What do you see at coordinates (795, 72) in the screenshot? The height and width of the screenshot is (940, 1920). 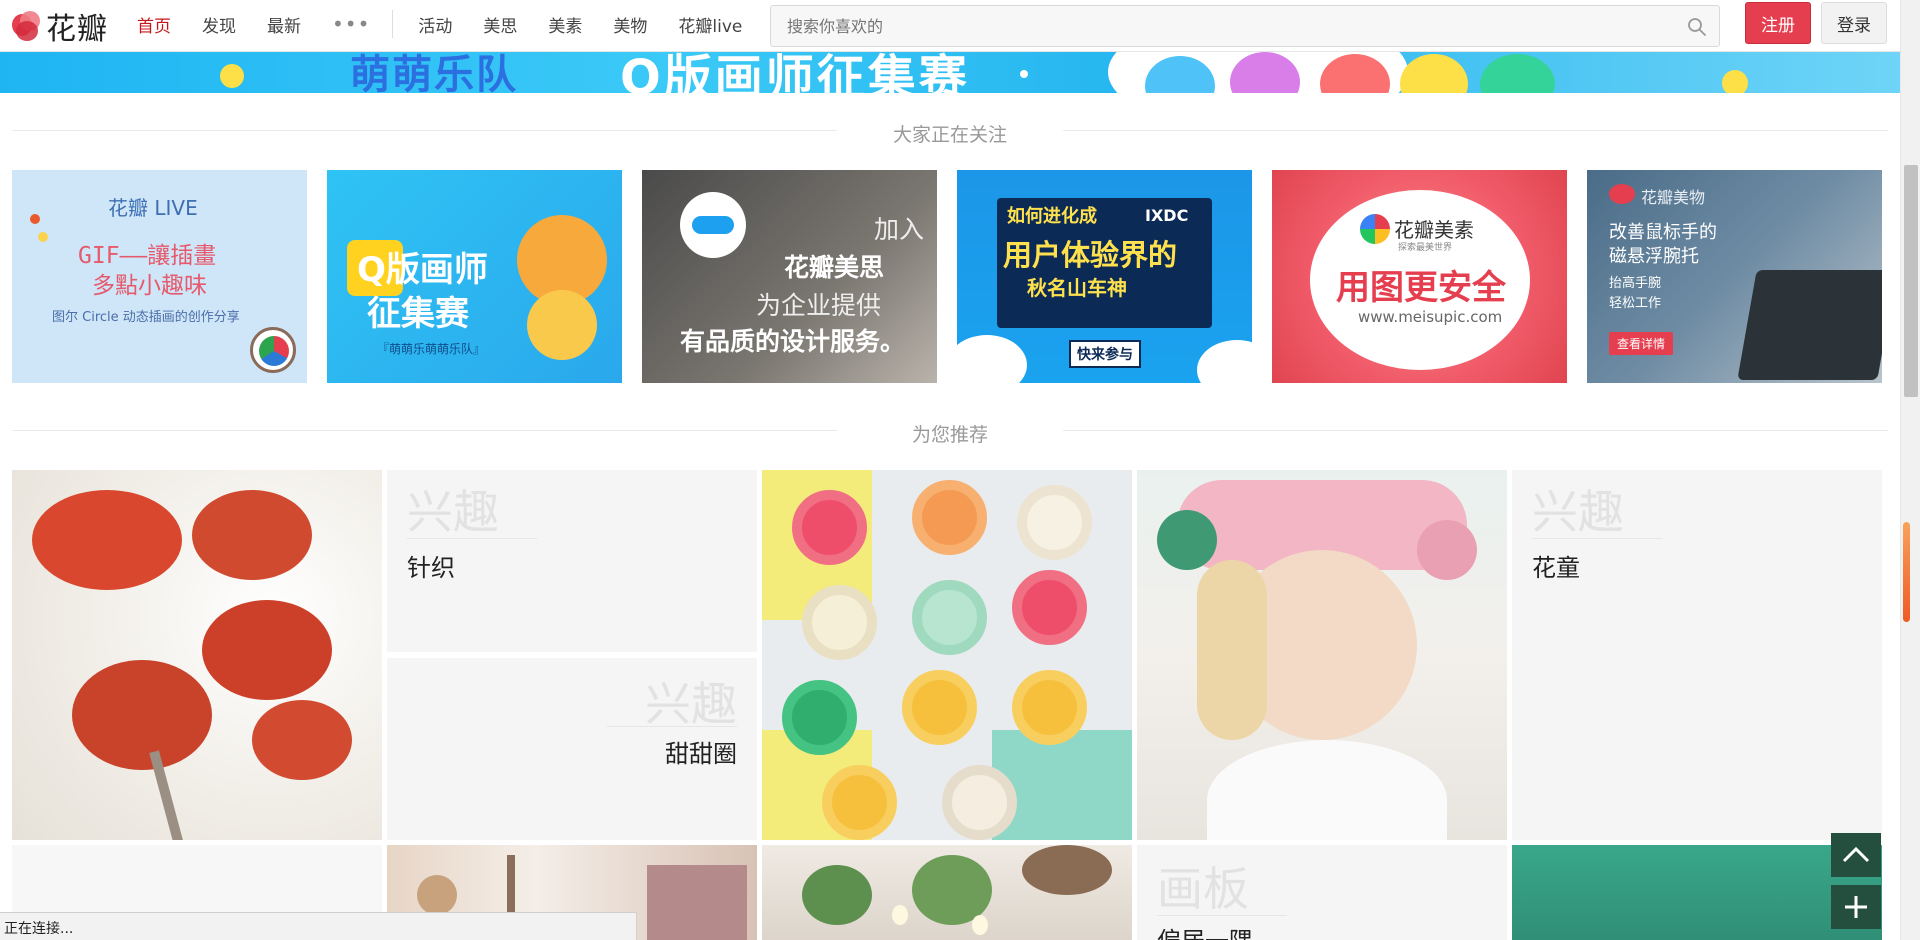 I see `banner-text-right: Q版画师征集赛` at bounding box center [795, 72].